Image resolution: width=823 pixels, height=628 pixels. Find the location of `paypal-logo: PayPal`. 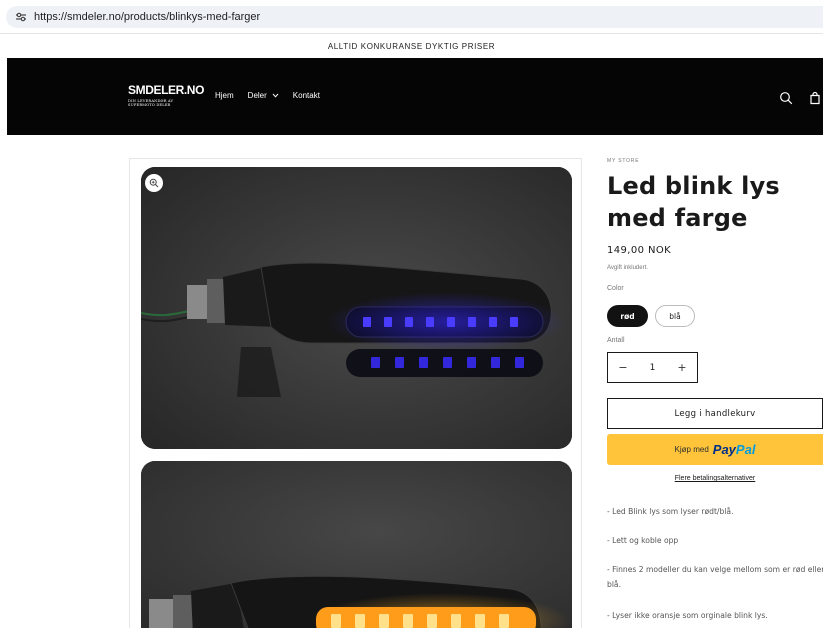

paypal-logo: PayPal is located at coordinates (734, 449).